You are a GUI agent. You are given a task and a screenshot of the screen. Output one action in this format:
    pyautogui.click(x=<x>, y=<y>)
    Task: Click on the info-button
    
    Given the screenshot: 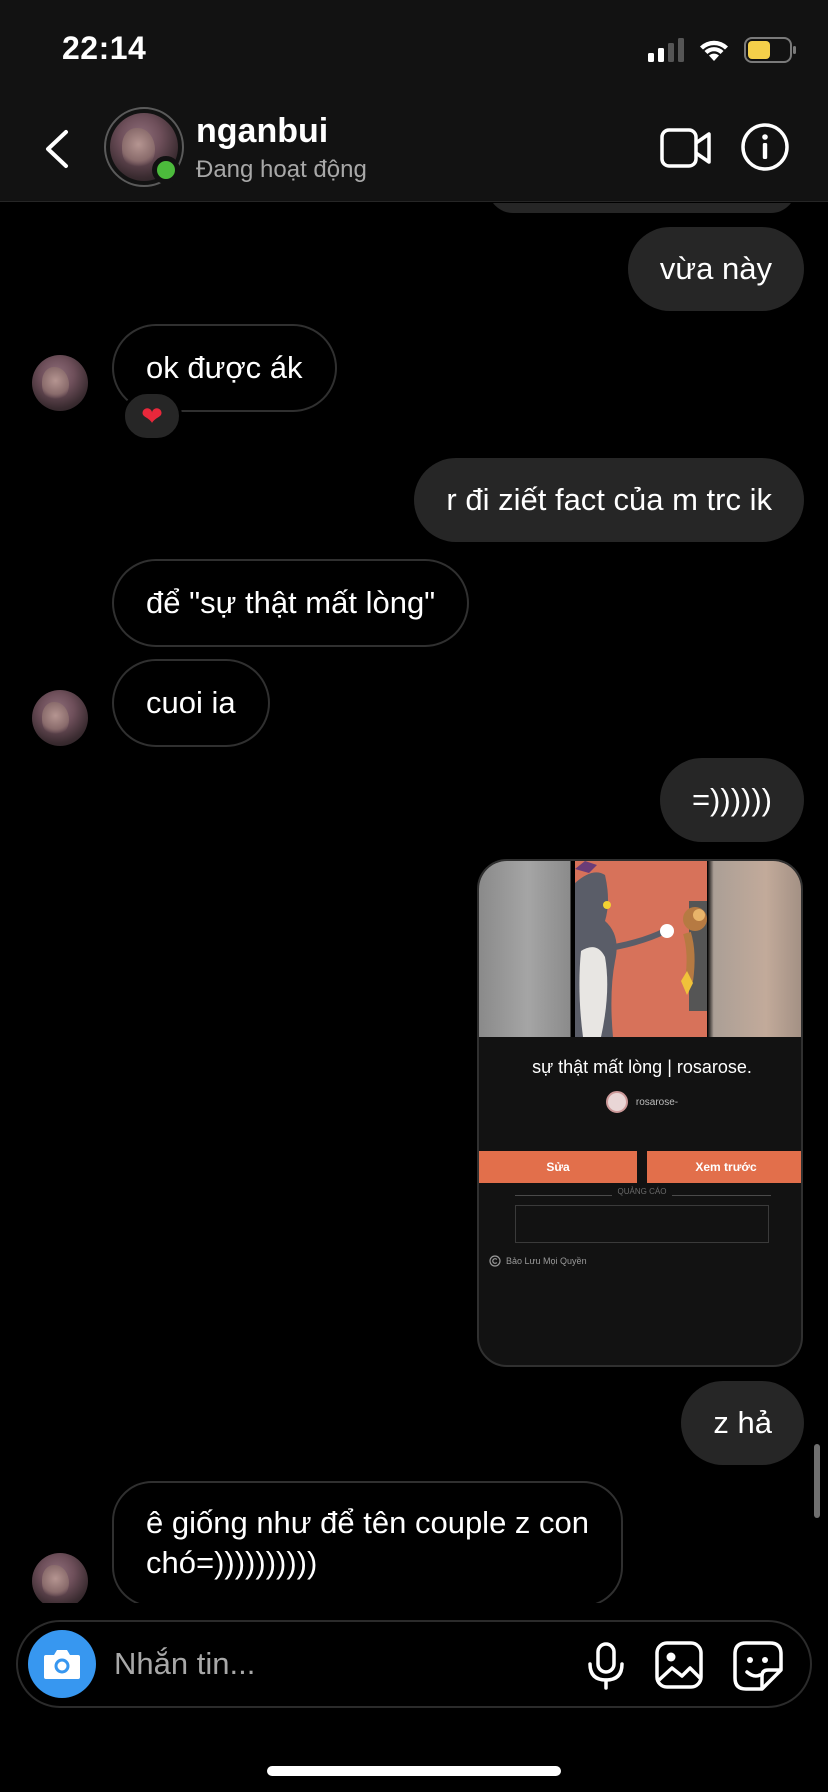 What is the action you would take?
    pyautogui.click(x=765, y=147)
    